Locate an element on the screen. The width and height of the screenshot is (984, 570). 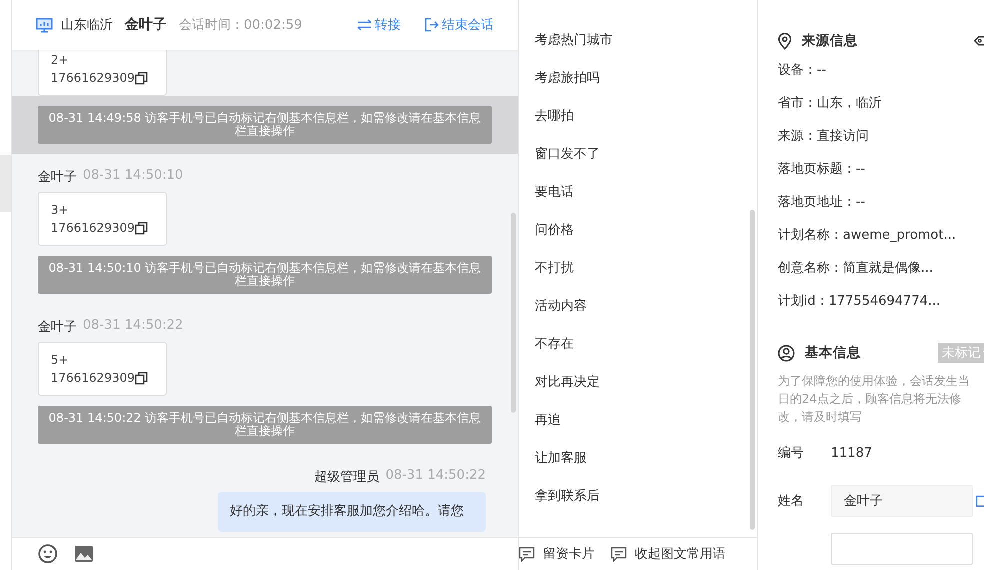
region-text: 山东临沂 is located at coordinates (87, 25).